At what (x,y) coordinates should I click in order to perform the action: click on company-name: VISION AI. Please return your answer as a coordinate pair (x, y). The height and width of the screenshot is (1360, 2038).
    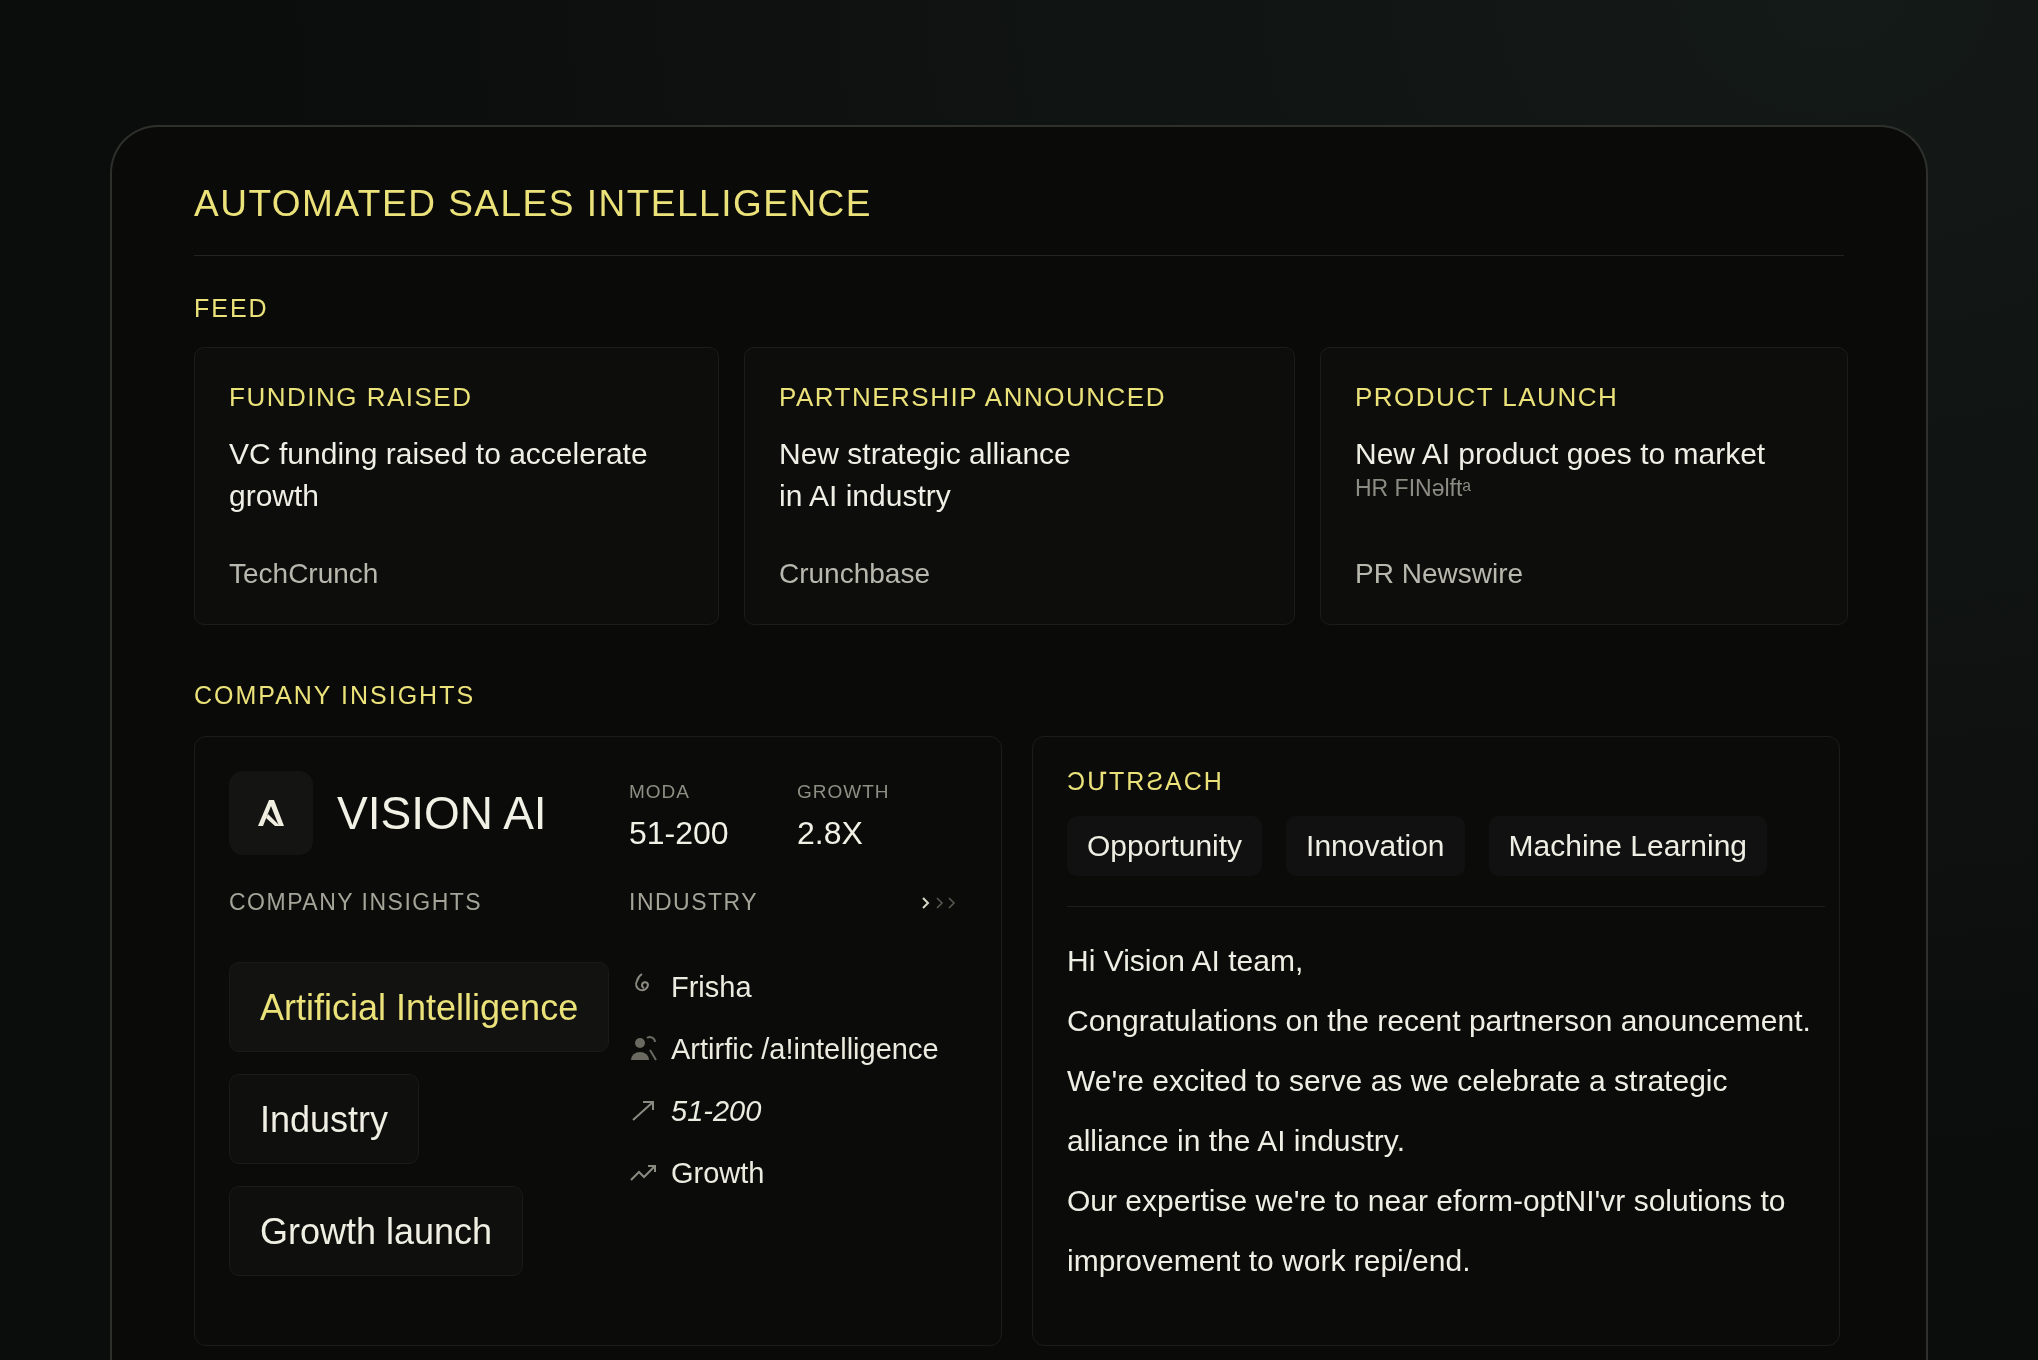
    Looking at the image, I should click on (442, 813).